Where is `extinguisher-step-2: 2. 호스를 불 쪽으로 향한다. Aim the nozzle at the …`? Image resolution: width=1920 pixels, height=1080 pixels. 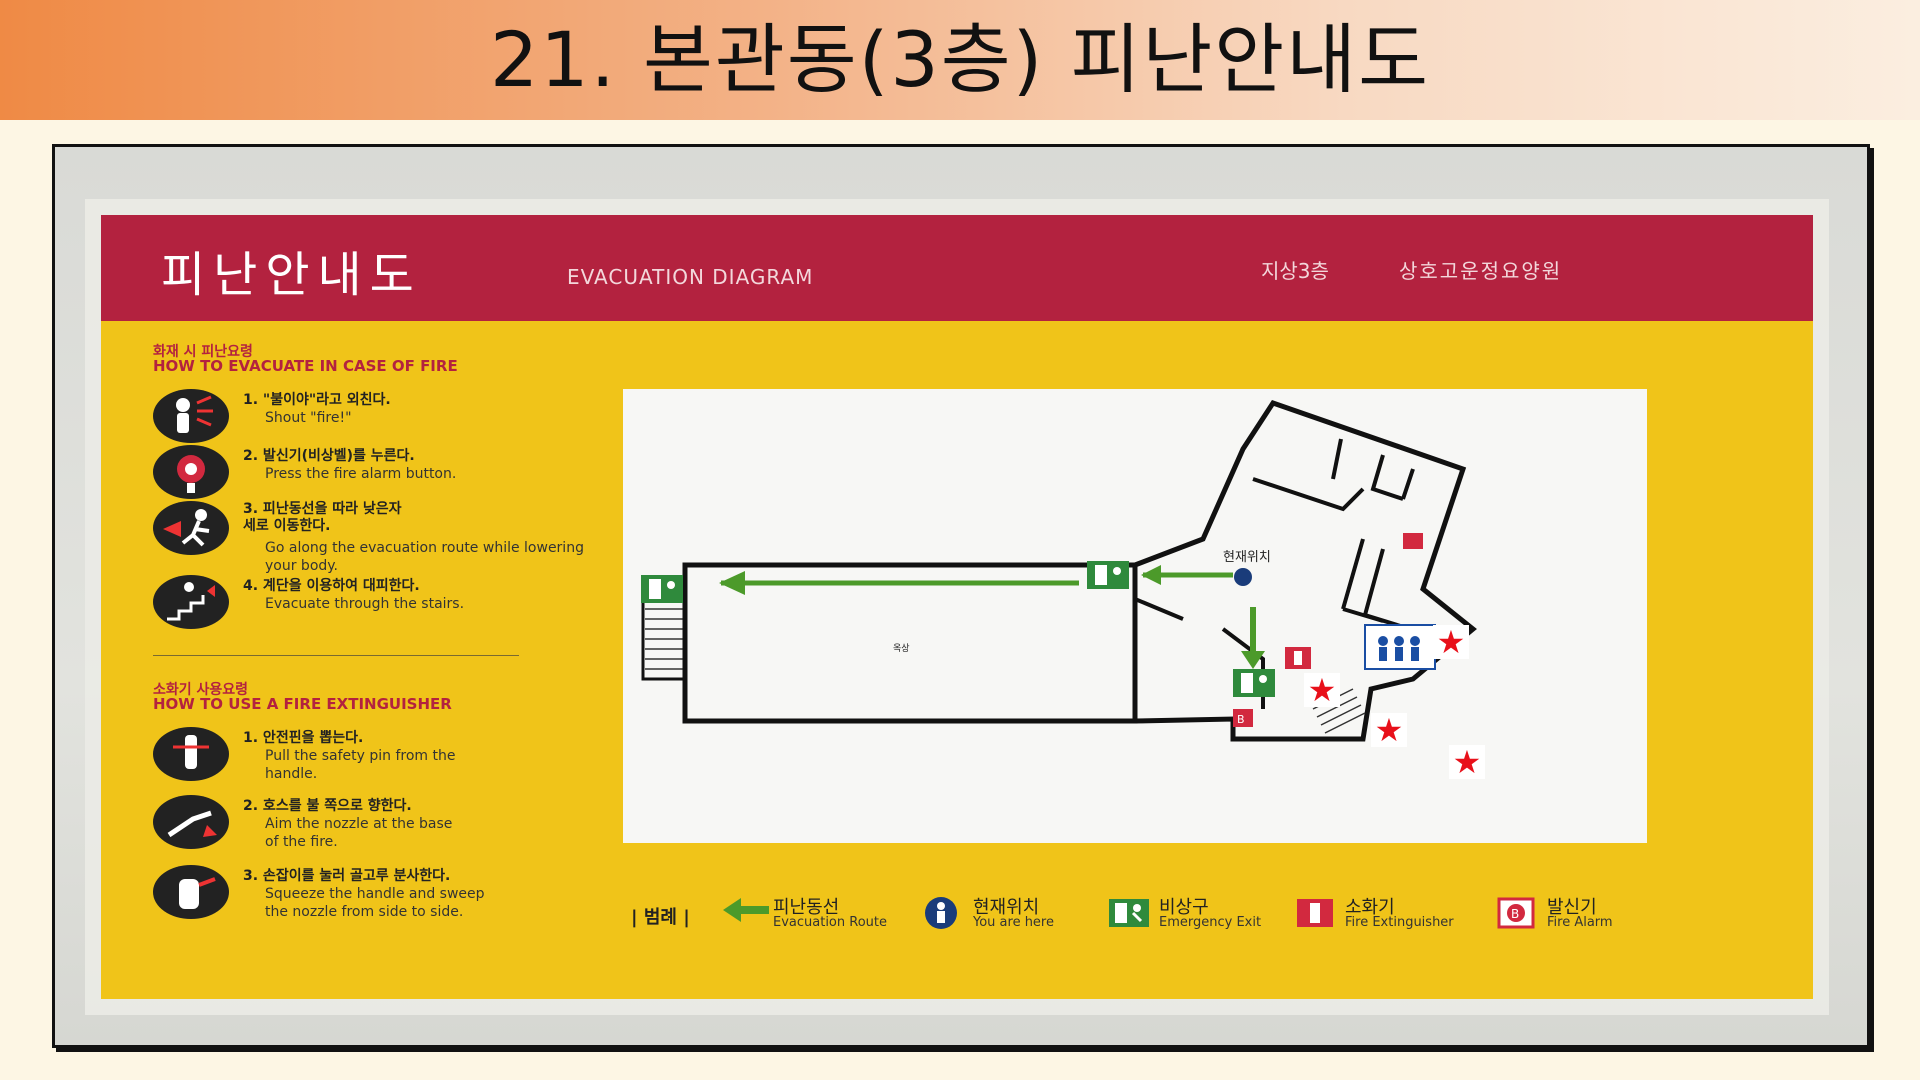 extinguisher-step-2: 2. 호스를 불 쪽으로 향한다. Aim the nozzle at the … is located at coordinates (363, 826).